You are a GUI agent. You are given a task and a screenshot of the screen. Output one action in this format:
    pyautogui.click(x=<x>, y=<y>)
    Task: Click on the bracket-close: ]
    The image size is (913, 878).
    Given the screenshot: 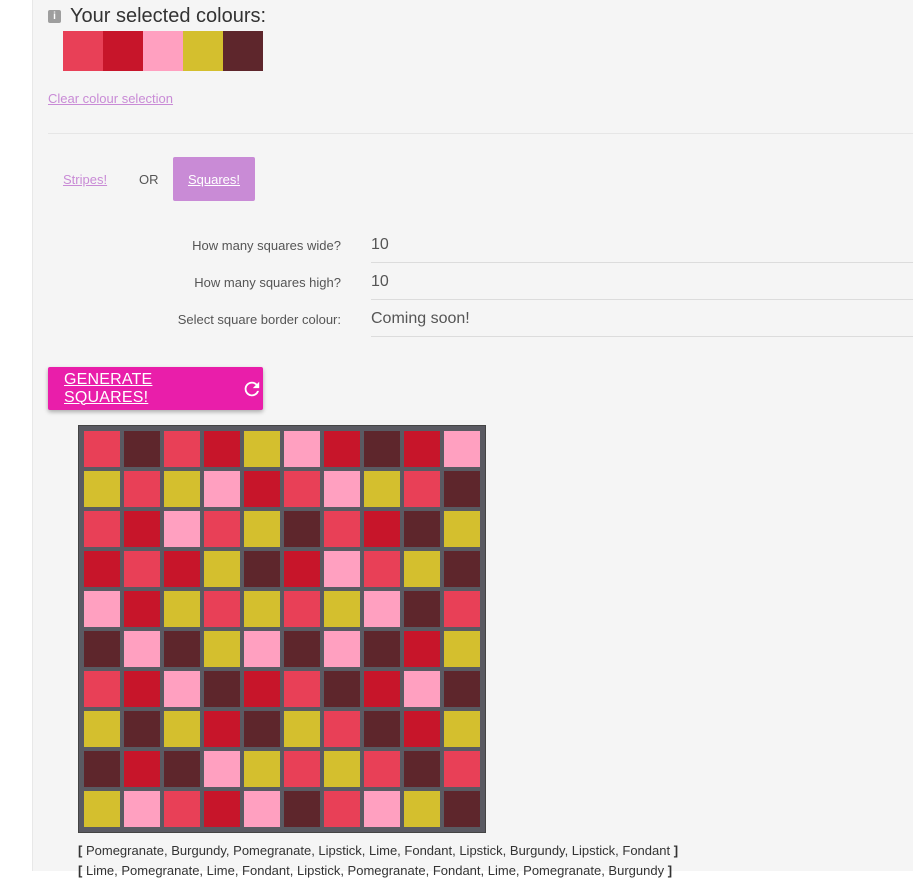 What is the action you would take?
    pyautogui.click(x=676, y=850)
    